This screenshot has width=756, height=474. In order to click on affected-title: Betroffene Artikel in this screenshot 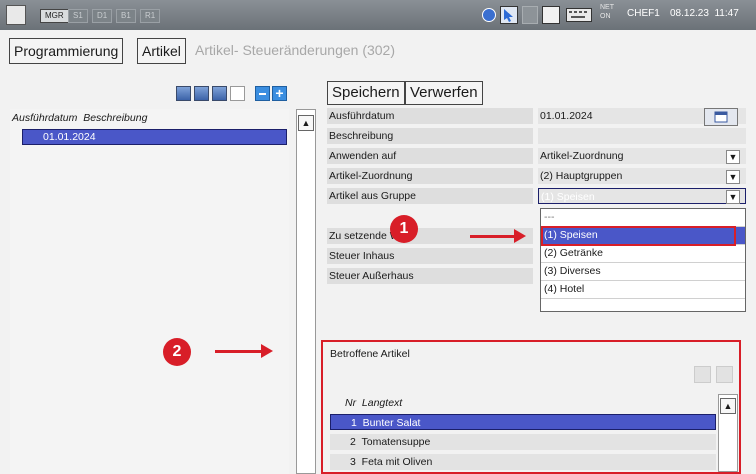, I will do `click(370, 354)`.